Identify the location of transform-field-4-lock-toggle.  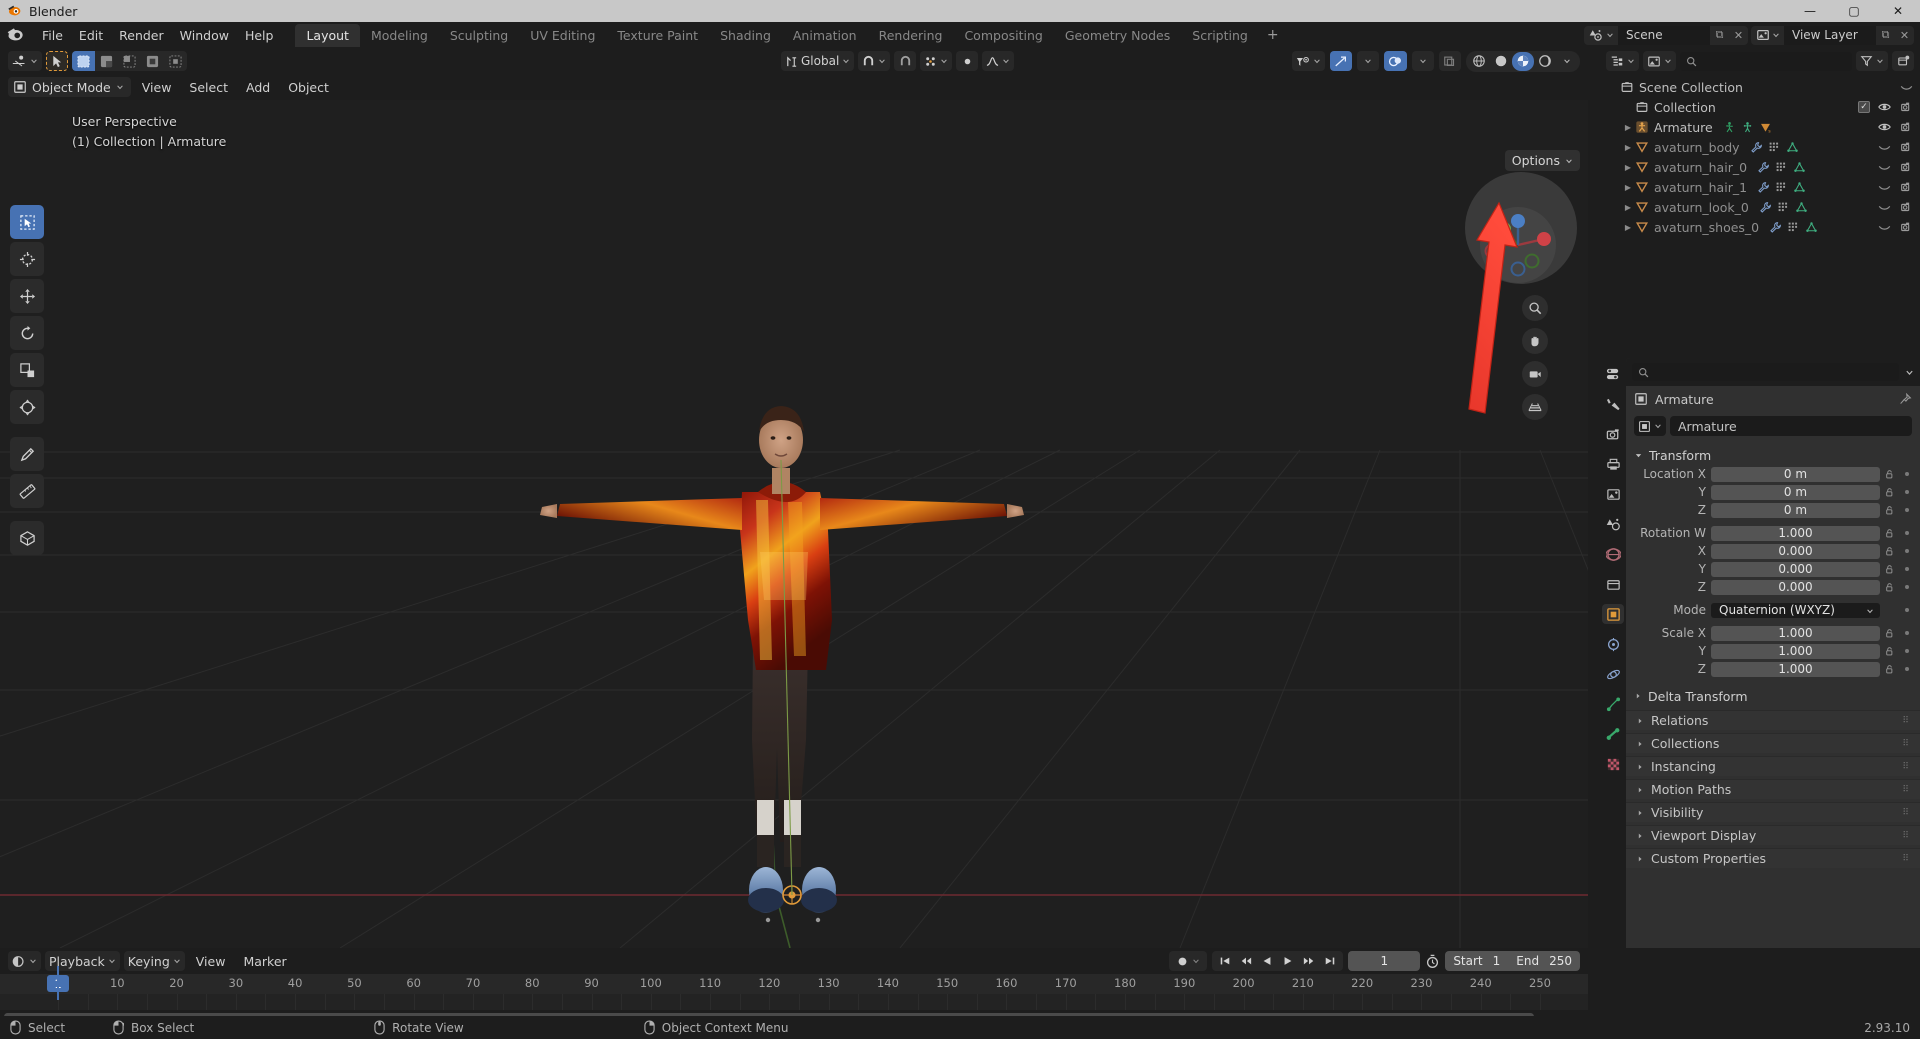
(1890, 551).